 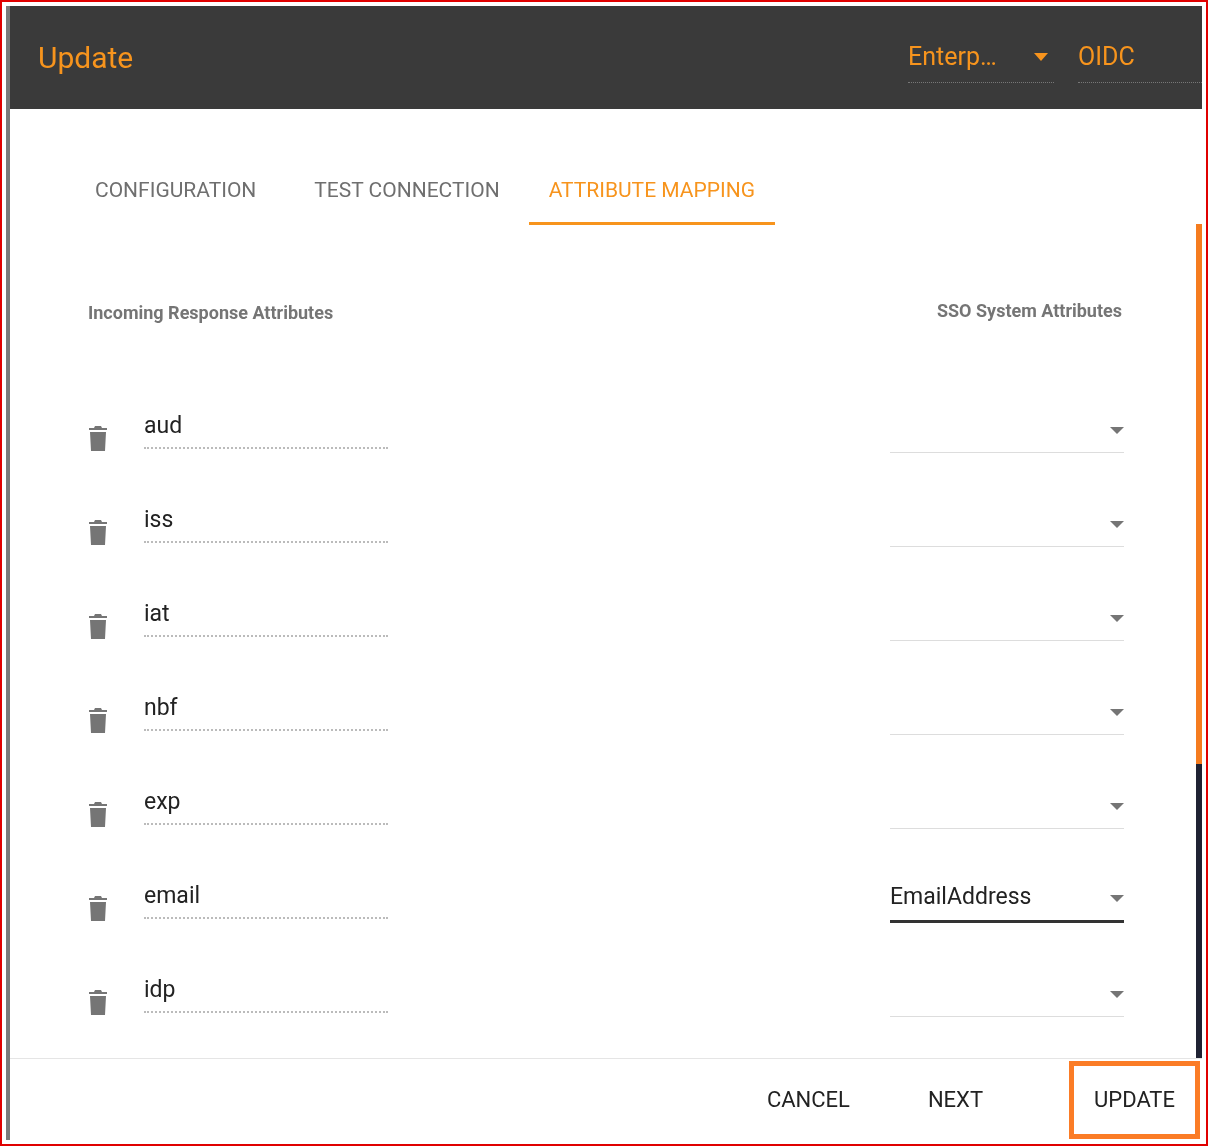 What do you see at coordinates (961, 896) in the screenshot?
I see `selected-value: EmailAddress` at bounding box center [961, 896].